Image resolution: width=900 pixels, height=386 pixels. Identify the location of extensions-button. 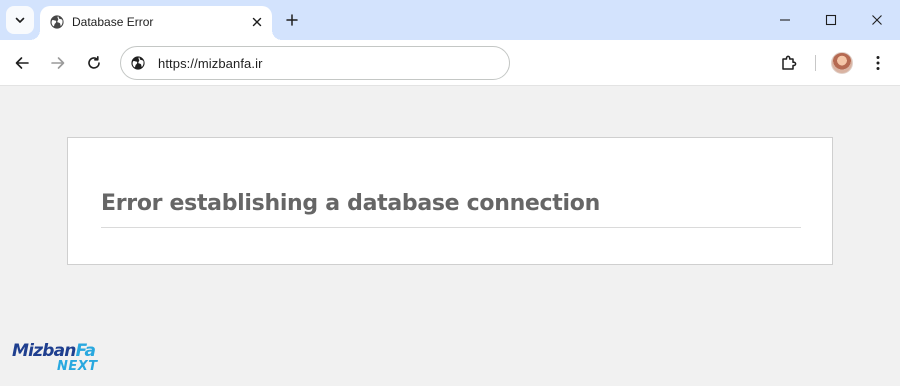
(789, 63).